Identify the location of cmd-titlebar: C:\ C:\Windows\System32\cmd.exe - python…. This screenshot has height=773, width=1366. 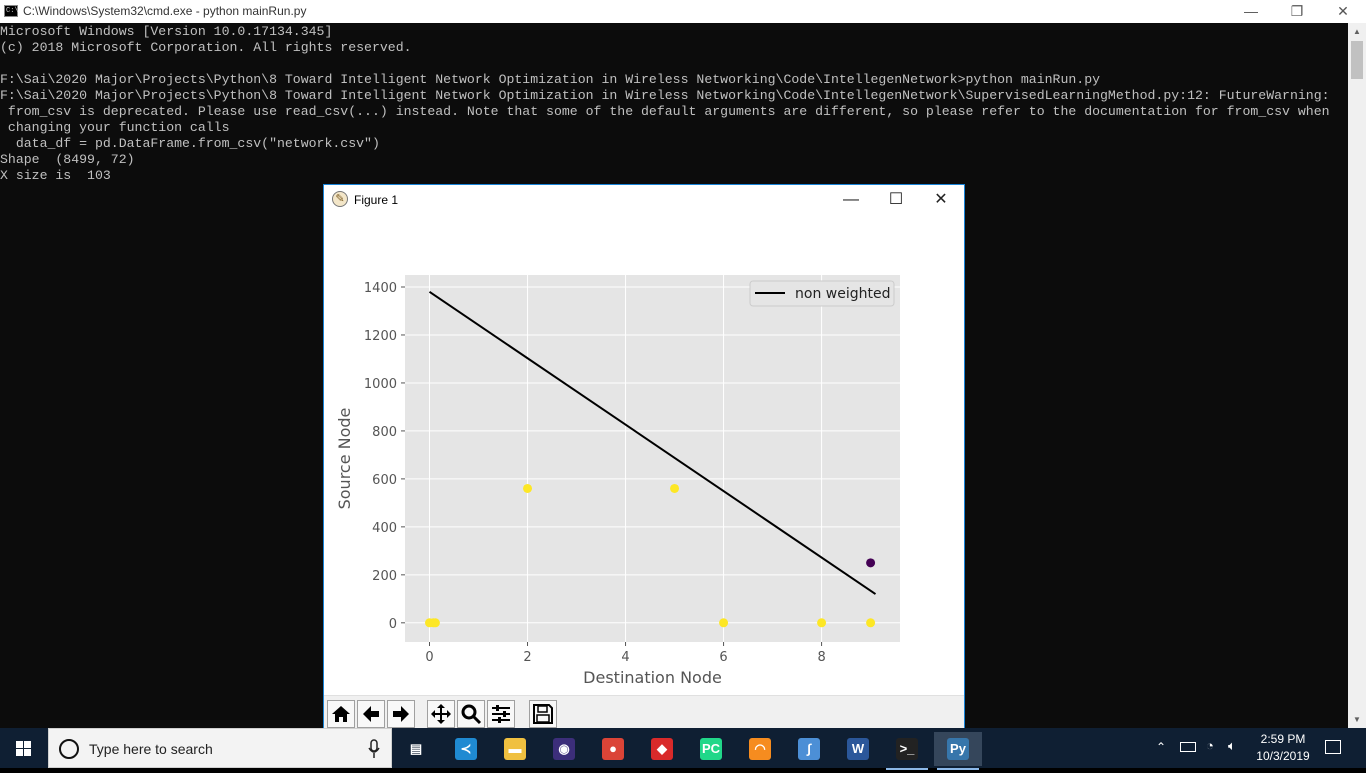
(683, 11).